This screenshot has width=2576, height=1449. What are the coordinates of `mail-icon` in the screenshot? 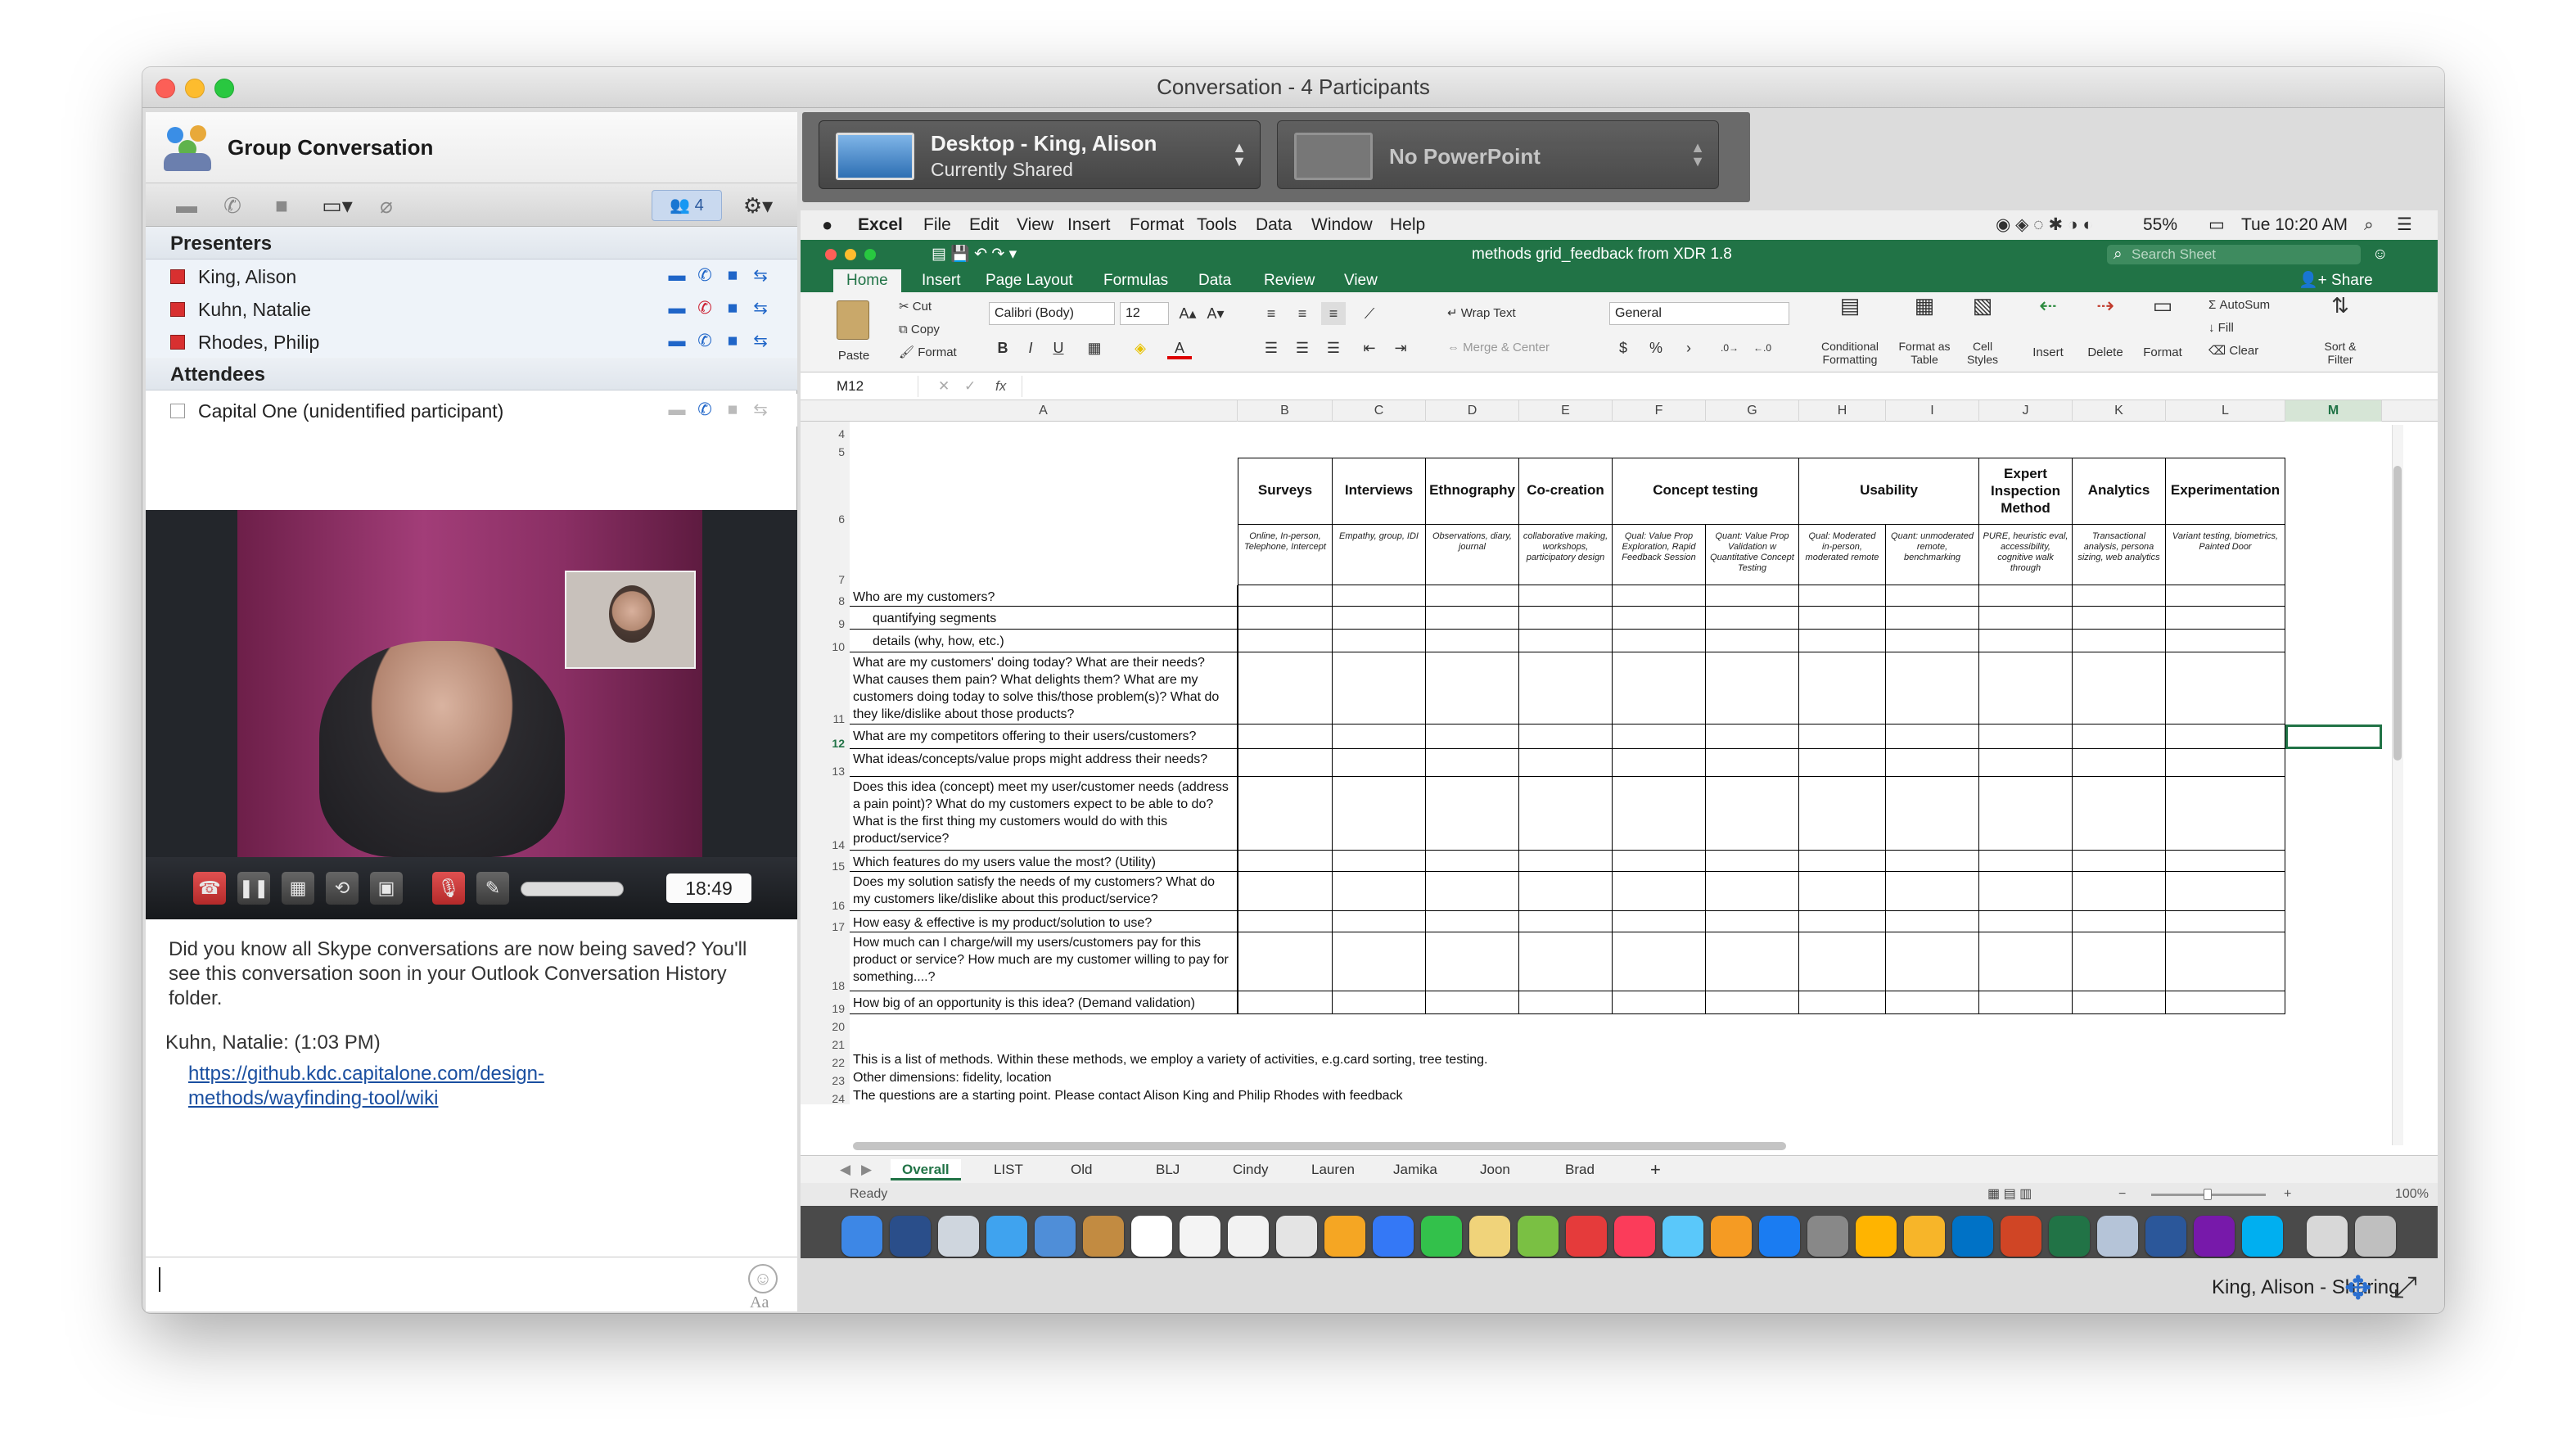 It's located at (1055, 1236).